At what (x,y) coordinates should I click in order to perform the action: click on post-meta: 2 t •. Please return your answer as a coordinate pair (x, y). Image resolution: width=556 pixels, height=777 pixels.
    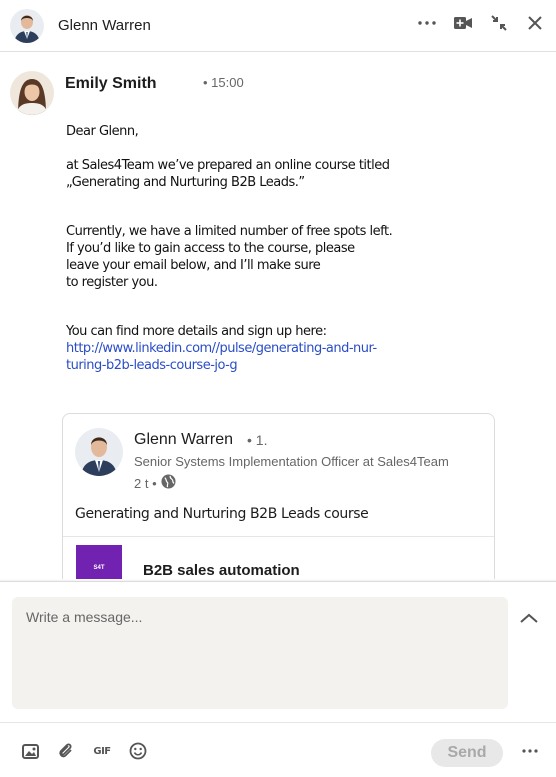
    Looking at the image, I should click on (155, 483).